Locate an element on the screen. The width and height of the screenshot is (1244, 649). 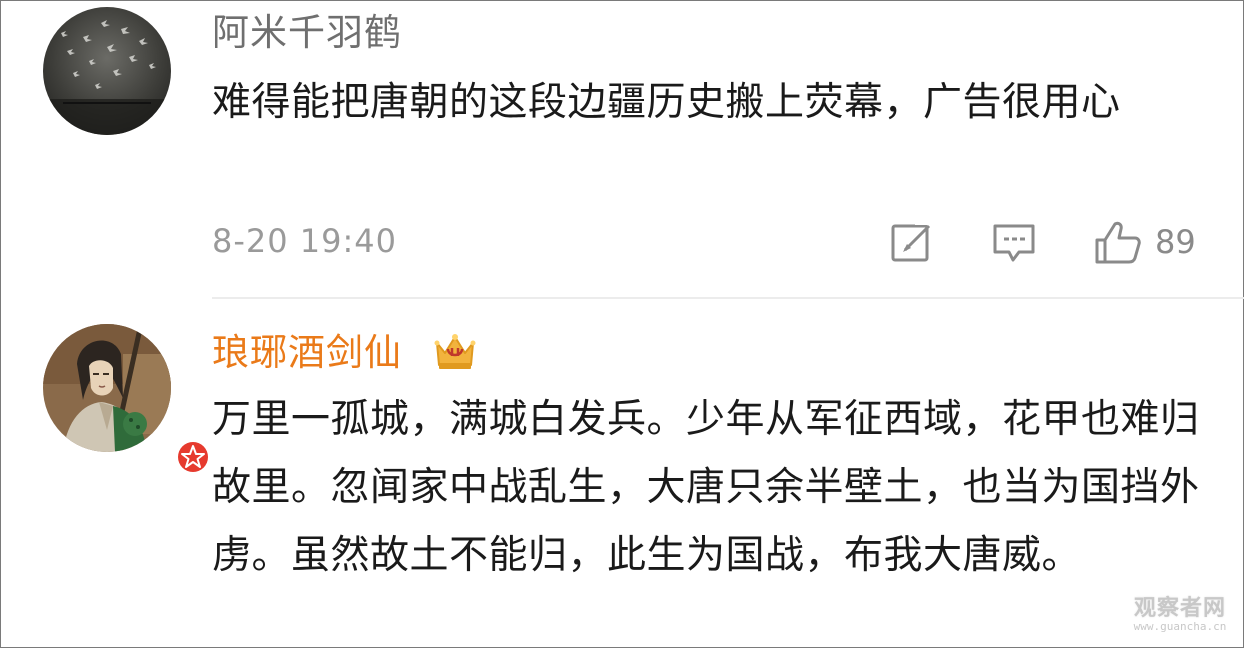
comment-button is located at coordinates (1014, 242).